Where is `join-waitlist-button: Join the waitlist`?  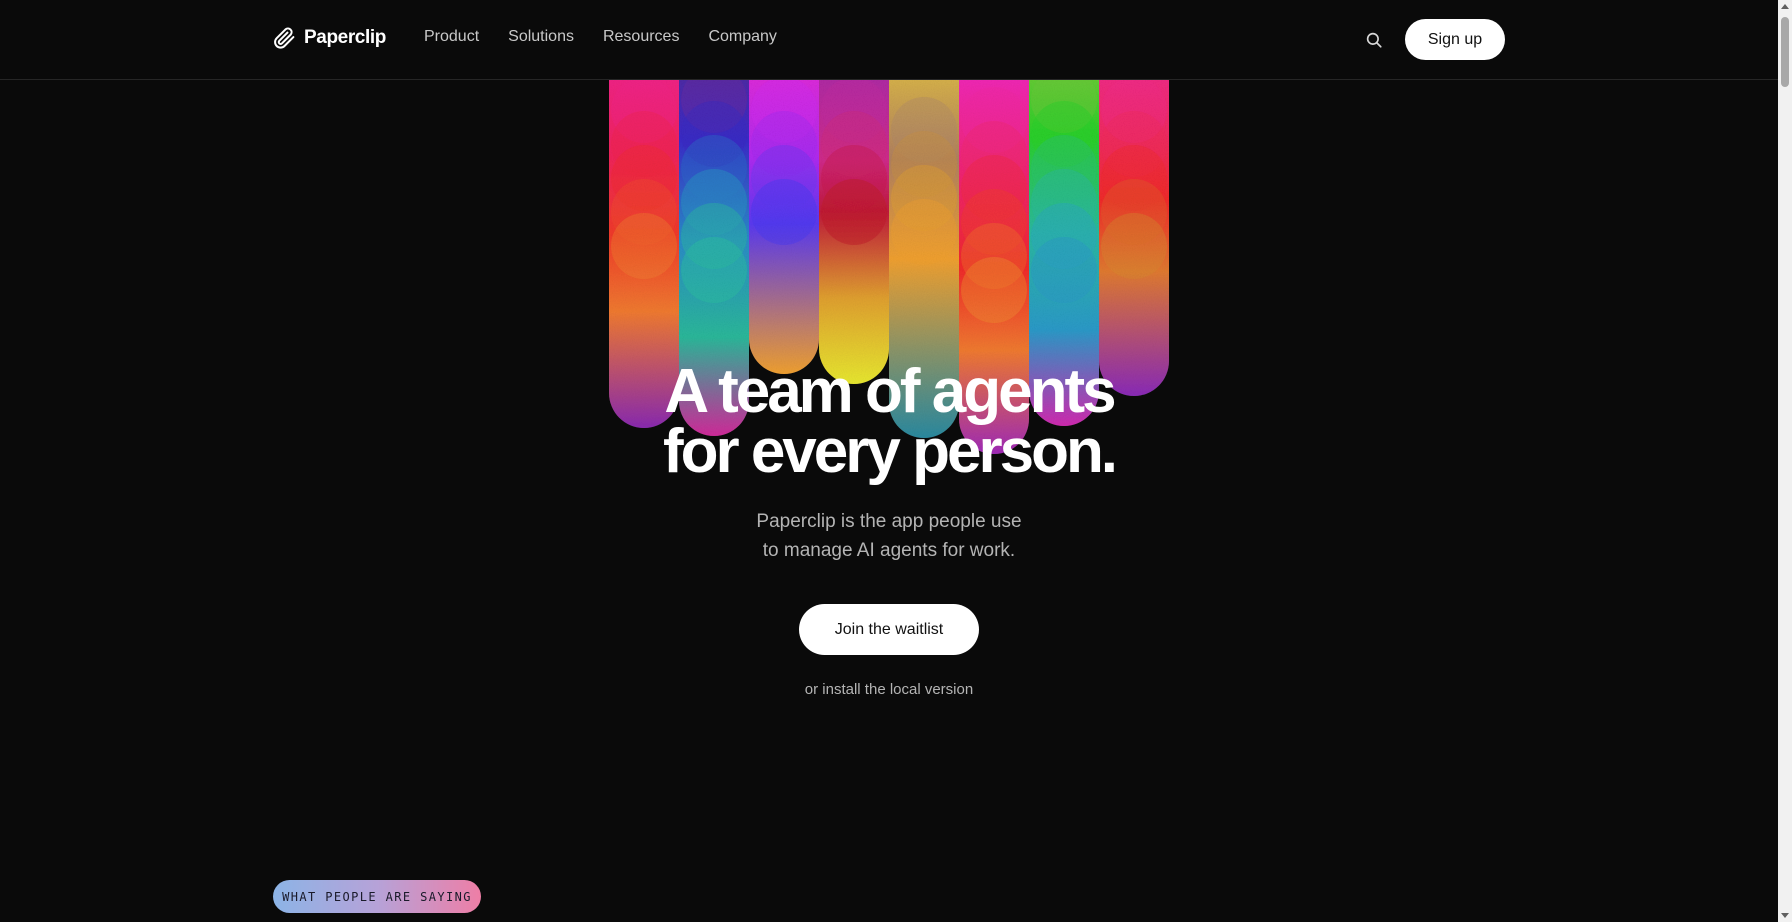 join-waitlist-button: Join the waitlist is located at coordinates (889, 629).